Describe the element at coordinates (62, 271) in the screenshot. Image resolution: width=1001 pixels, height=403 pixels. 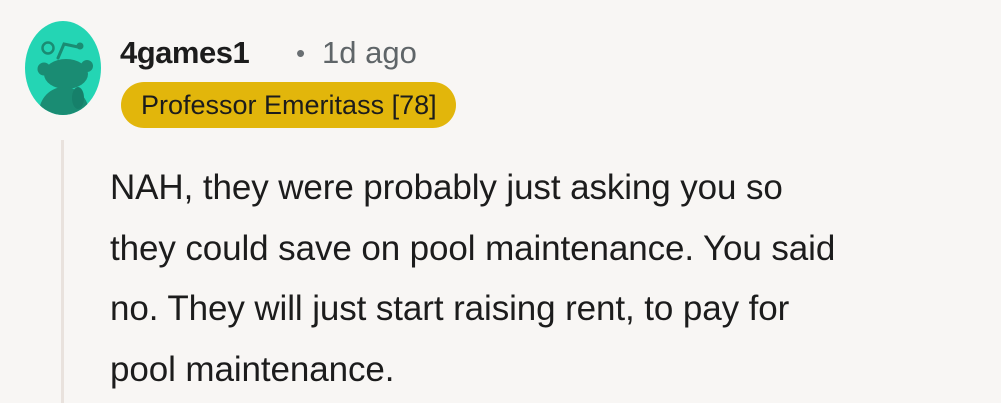
I see `thread-line` at that location.